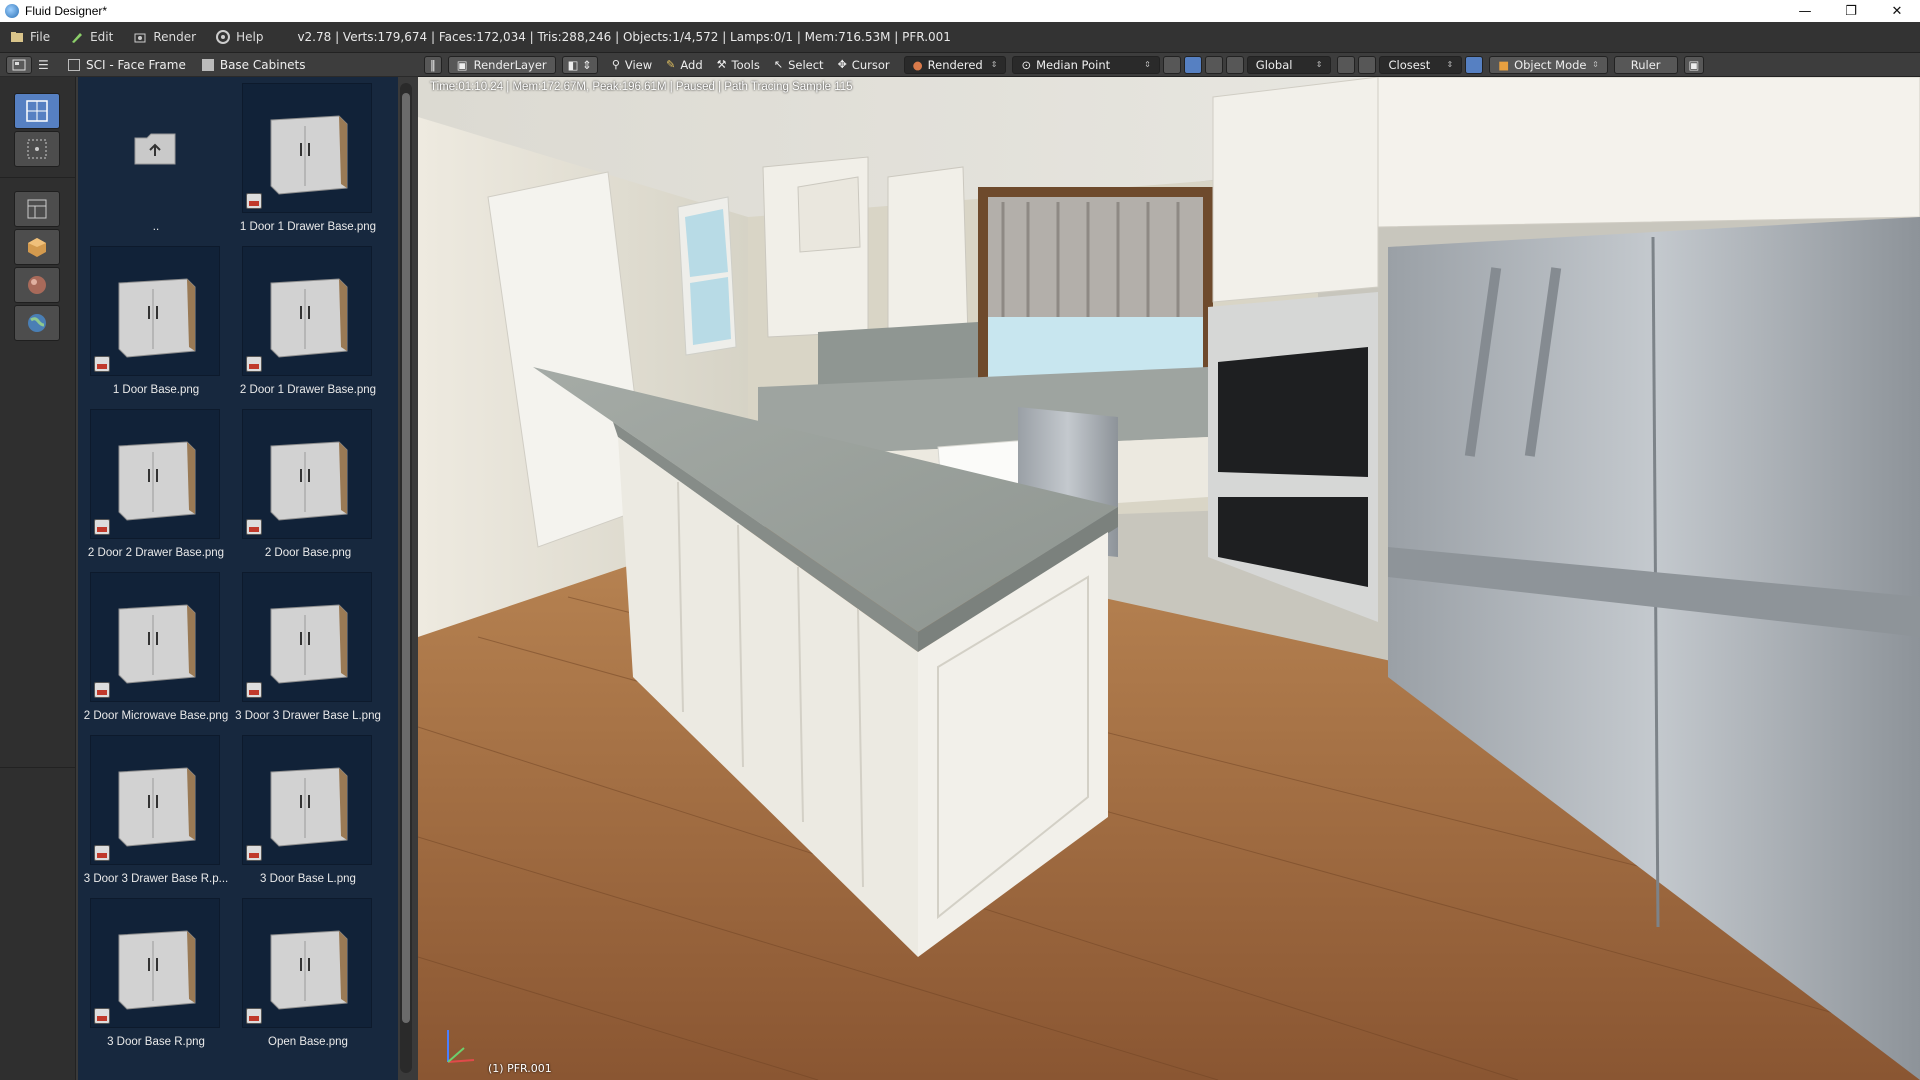 Image resolution: width=1920 pixels, height=1080 pixels. Describe the element at coordinates (308, 816) in the screenshot. I see `library-file-item: 3 Door Base L.png` at that location.